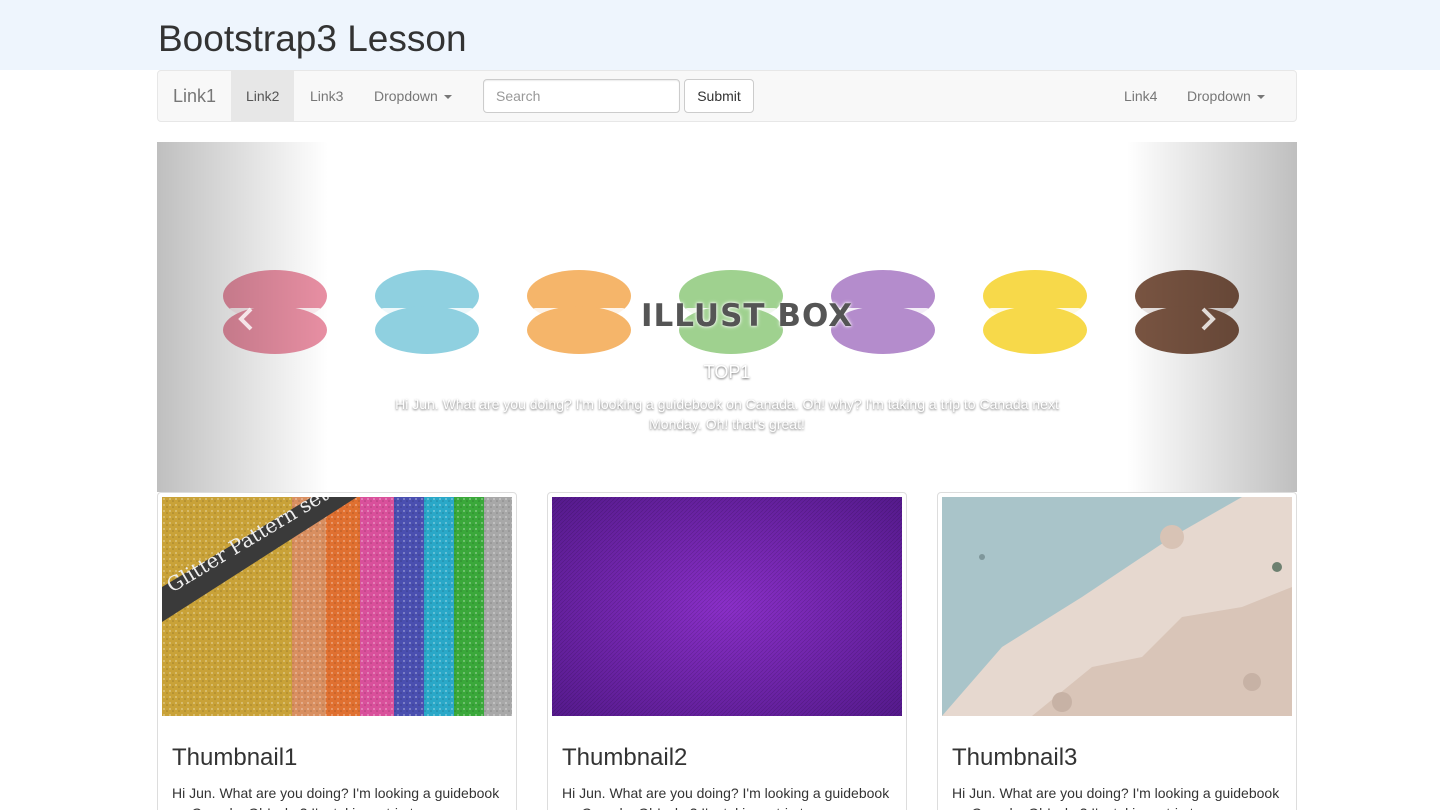  I want to click on macaron-blue, so click(427, 312).